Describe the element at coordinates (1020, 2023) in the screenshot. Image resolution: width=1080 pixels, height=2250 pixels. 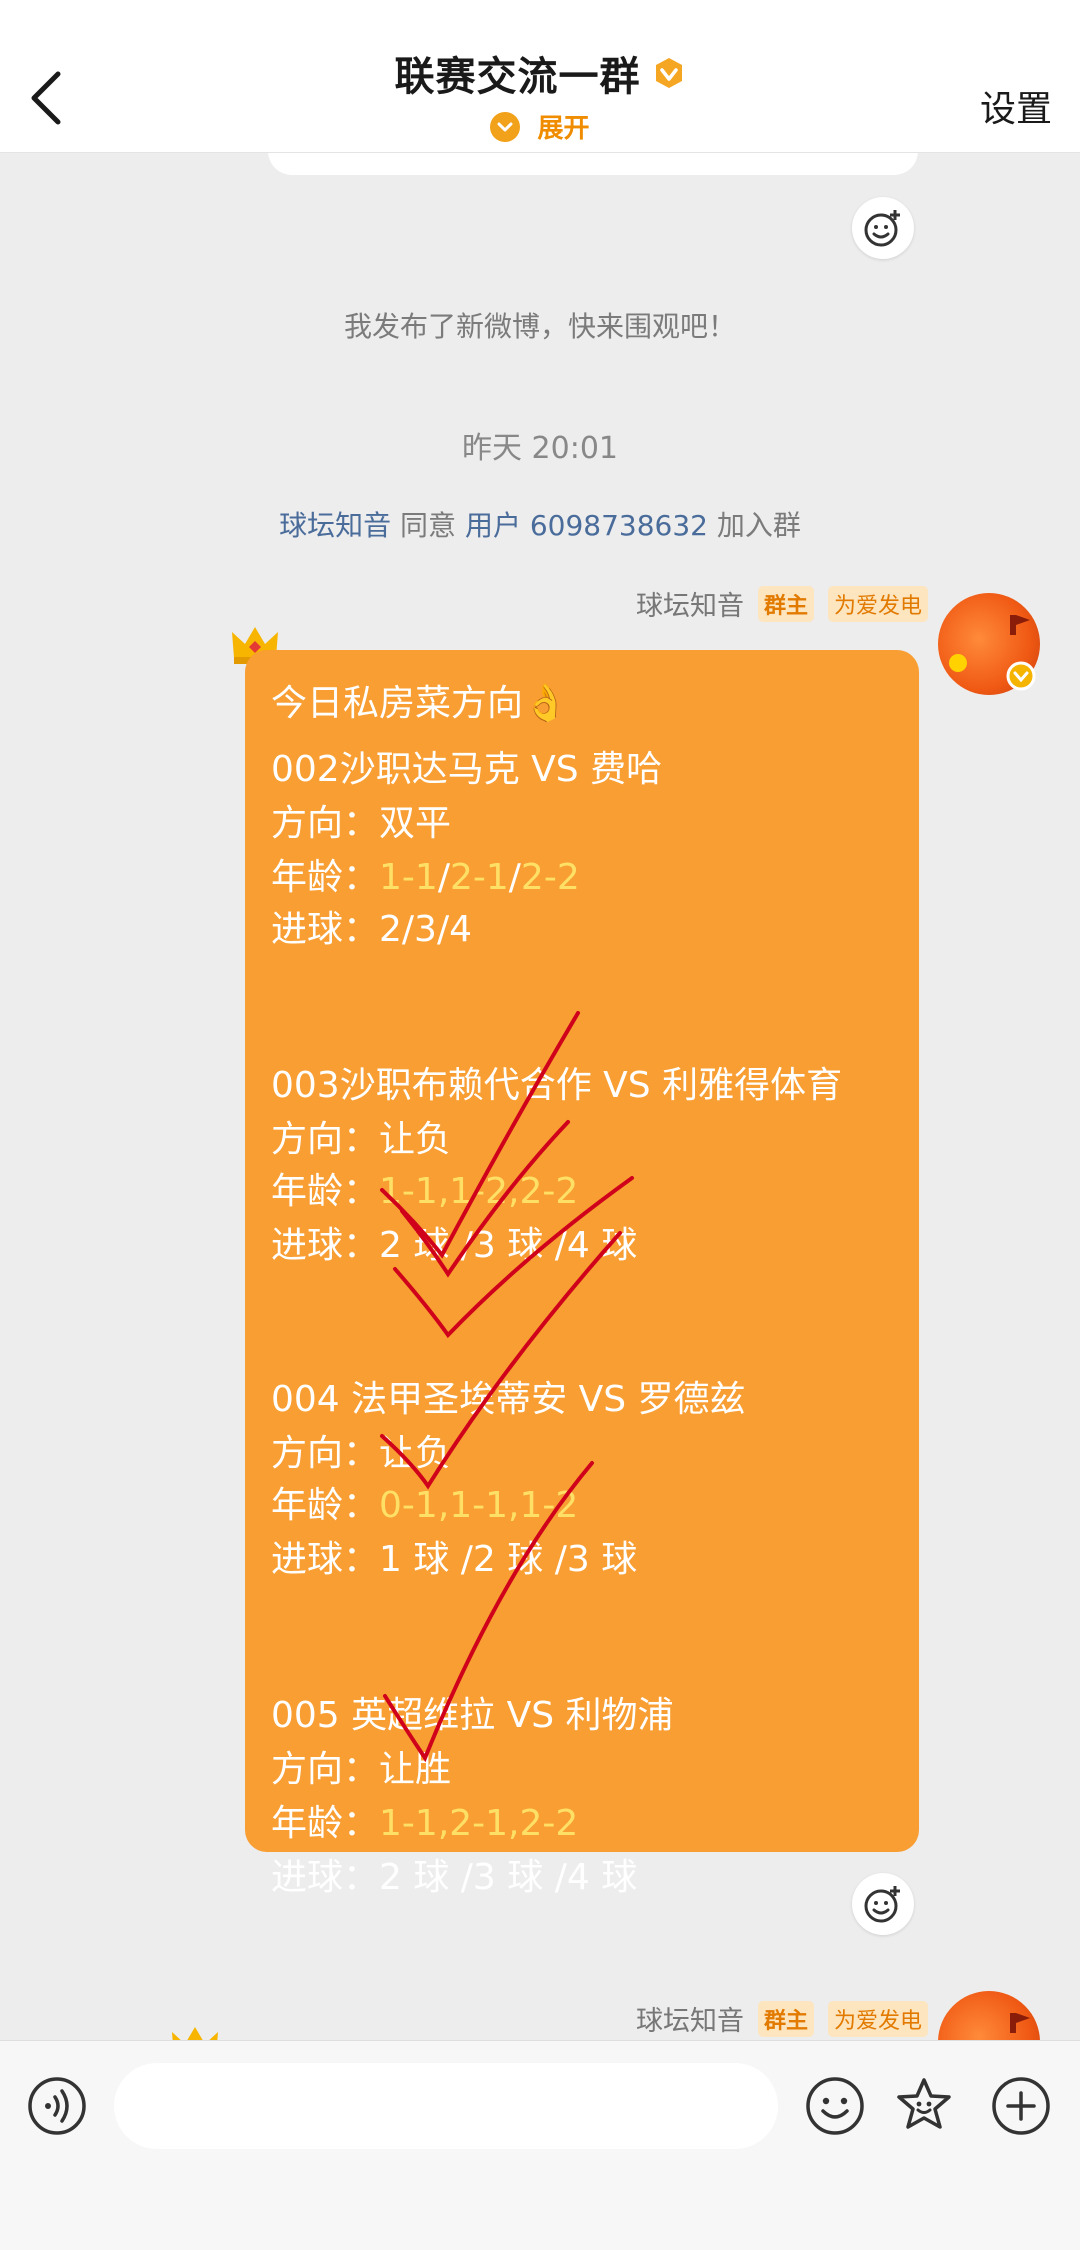
I see `avatar-image` at that location.